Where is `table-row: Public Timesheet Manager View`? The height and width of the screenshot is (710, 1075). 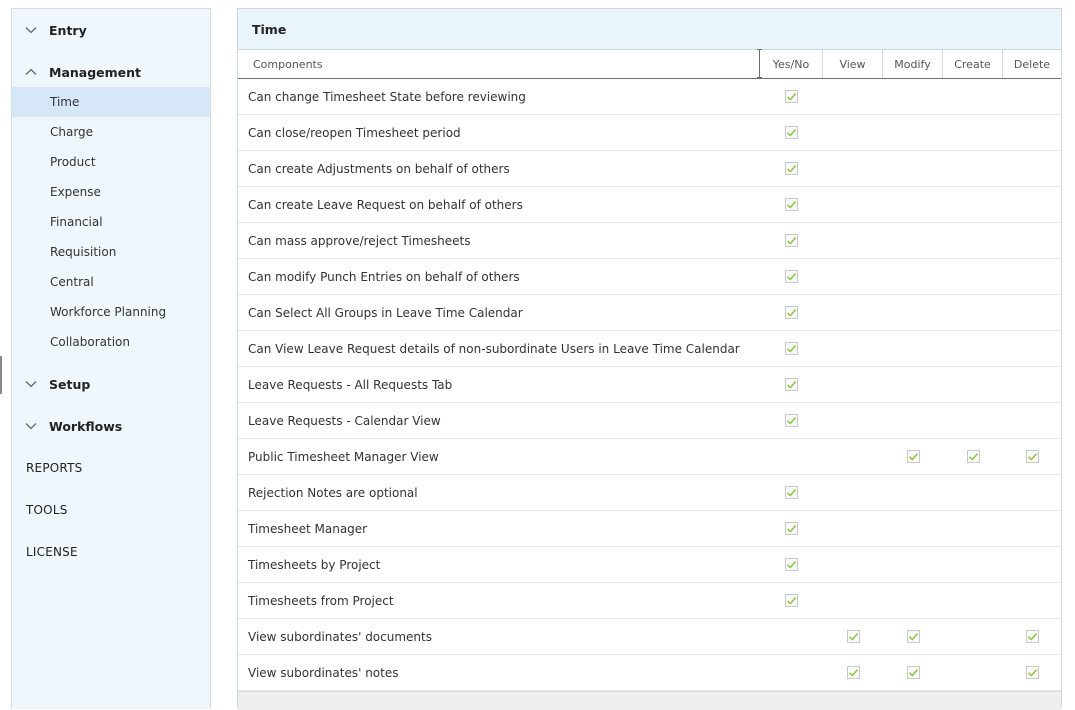 table-row: Public Timesheet Manager View is located at coordinates (649, 457).